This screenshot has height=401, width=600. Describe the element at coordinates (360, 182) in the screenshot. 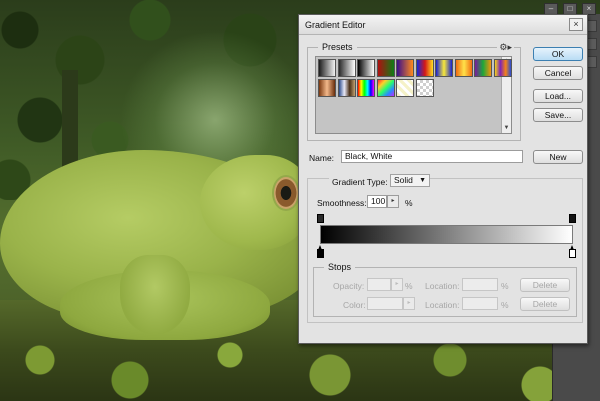

I see `gradient-type-label: Gradient Type:` at that location.